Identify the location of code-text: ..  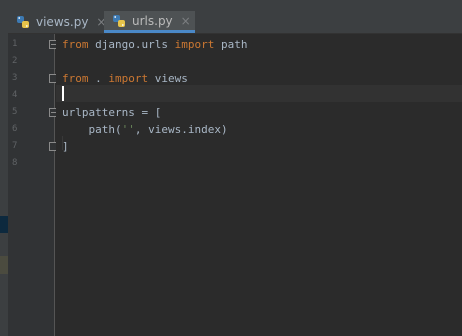
(98, 78).